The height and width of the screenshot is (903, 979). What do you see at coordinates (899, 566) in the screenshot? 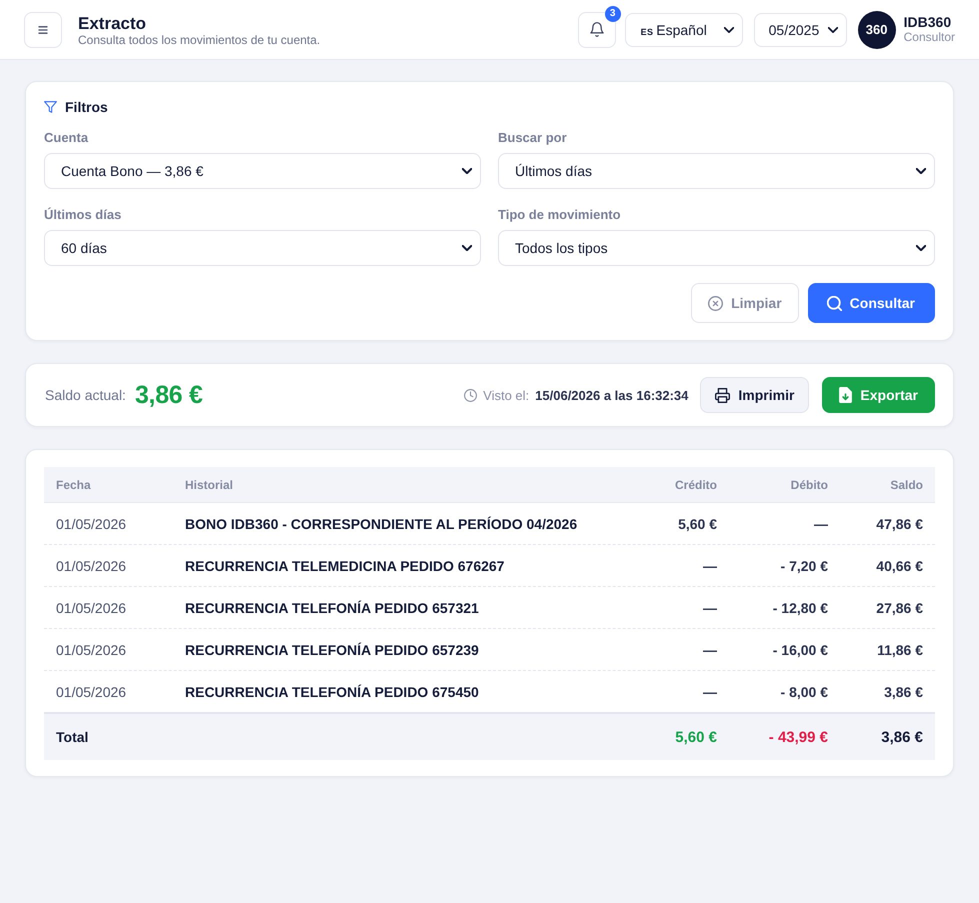
I see `table-cell-text: 40,66 €` at bounding box center [899, 566].